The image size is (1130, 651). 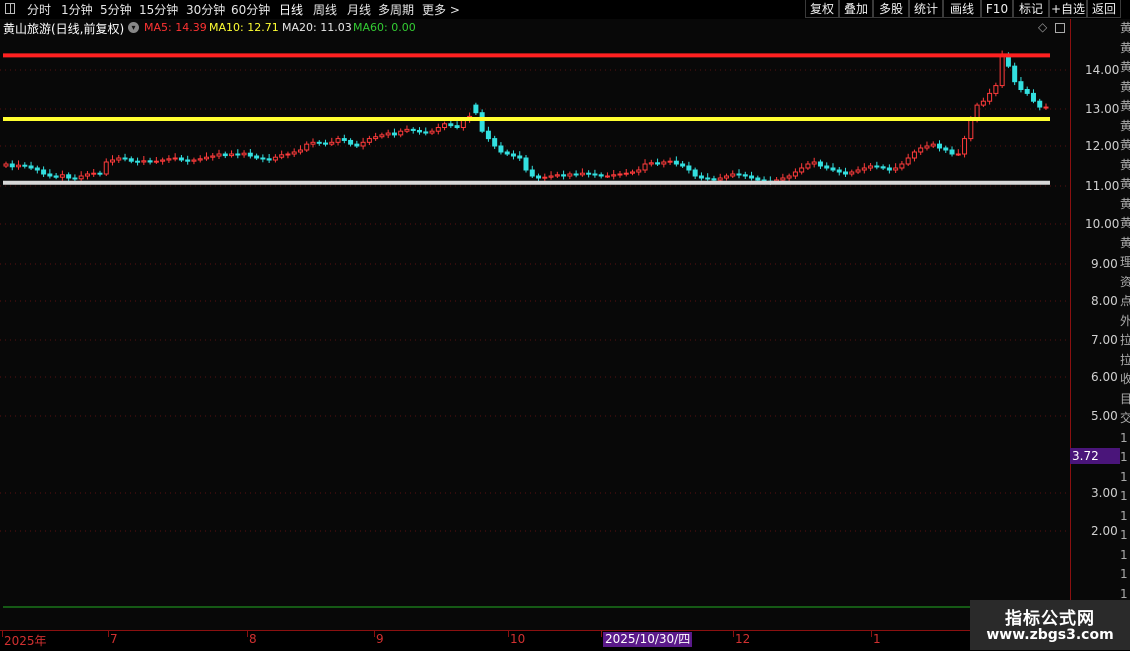 I want to click on ma10-value: MA10: 12.71, so click(x=244, y=27).